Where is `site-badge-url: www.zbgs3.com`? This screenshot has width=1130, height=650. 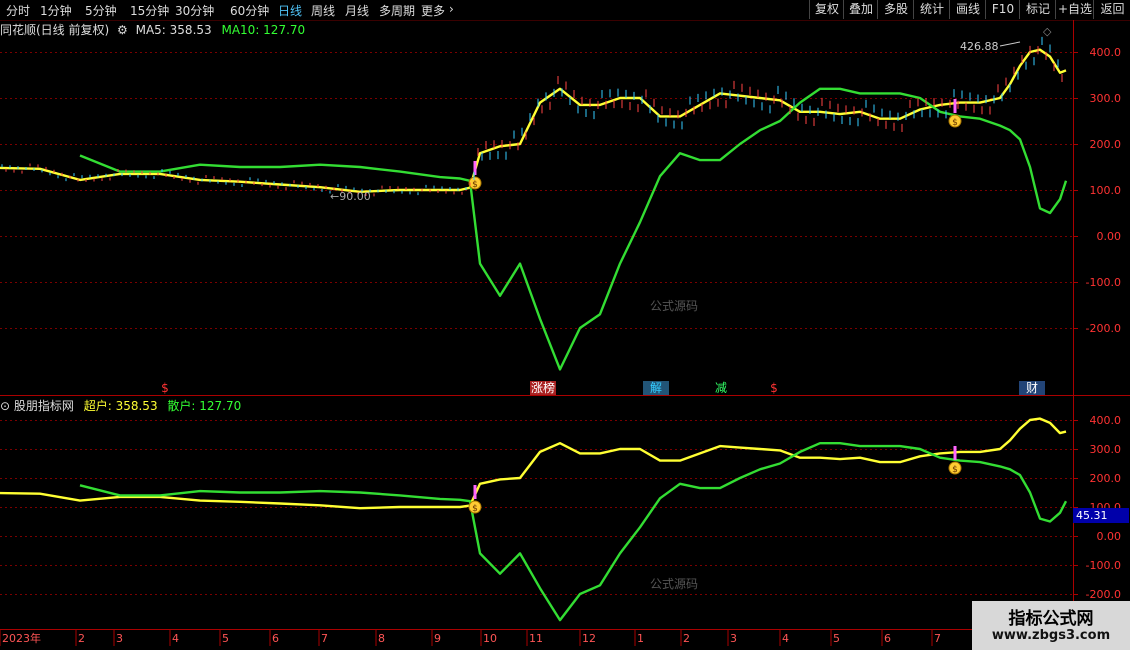
site-badge-url: www.zbgs3.com is located at coordinates (1051, 635).